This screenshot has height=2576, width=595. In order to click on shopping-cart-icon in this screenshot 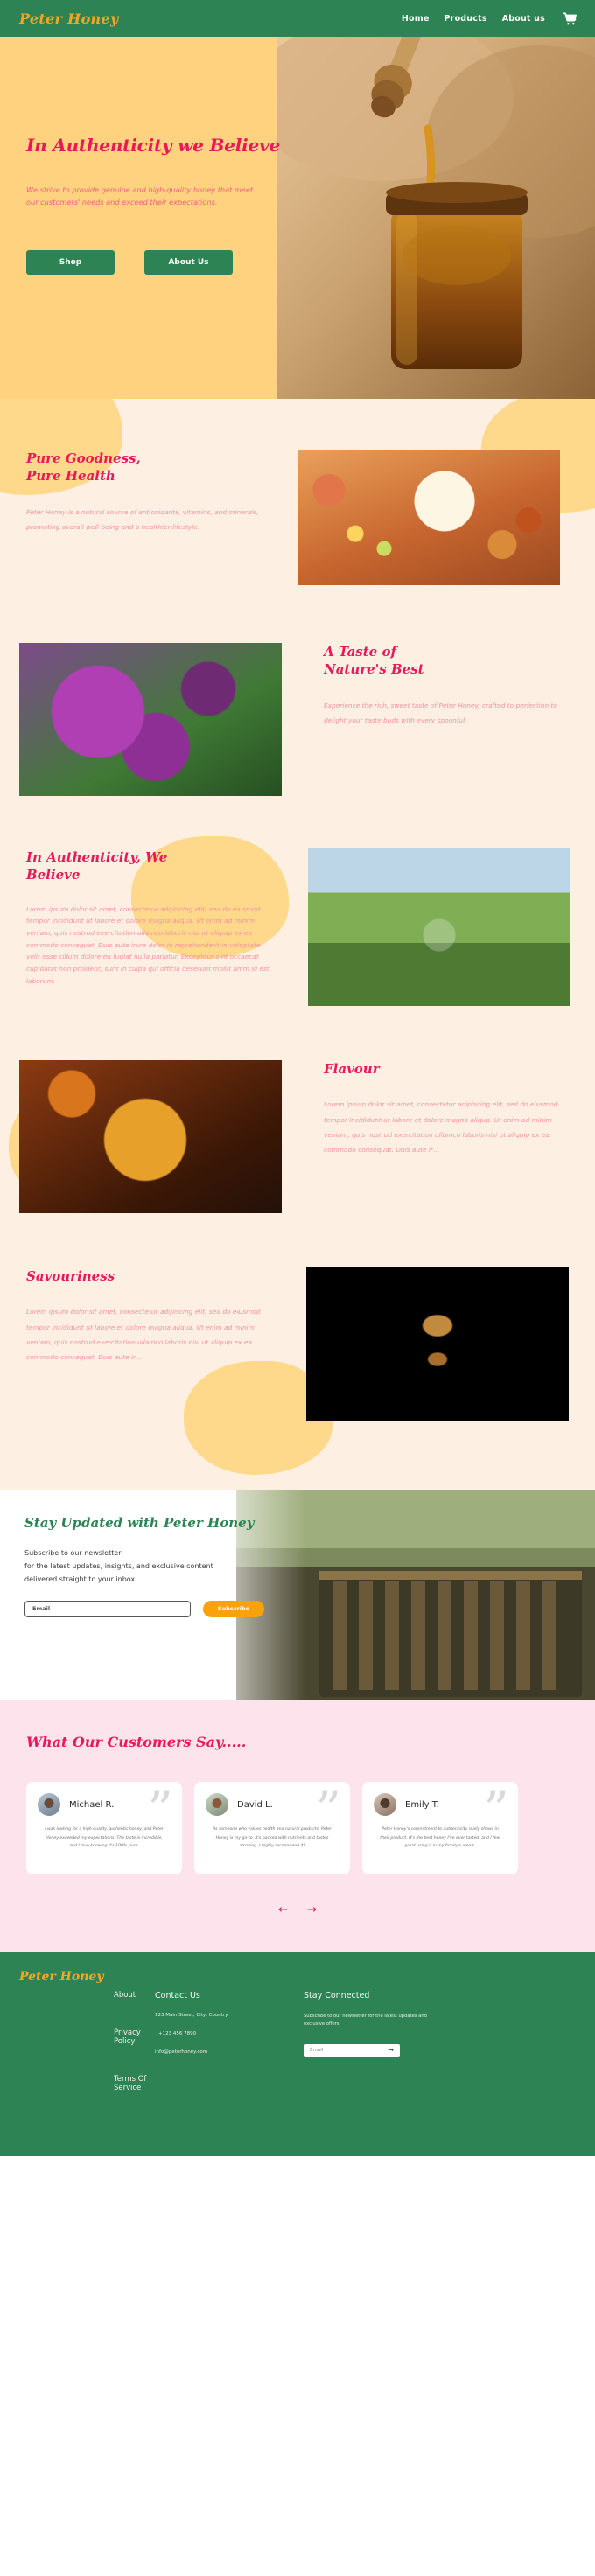, I will do `click(570, 18)`.